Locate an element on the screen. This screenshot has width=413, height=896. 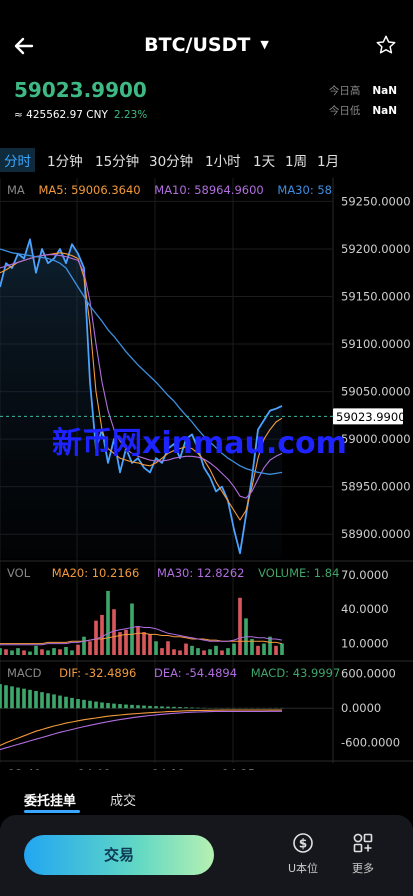
volume-tick-label: 40.0000 is located at coordinates (365, 609).